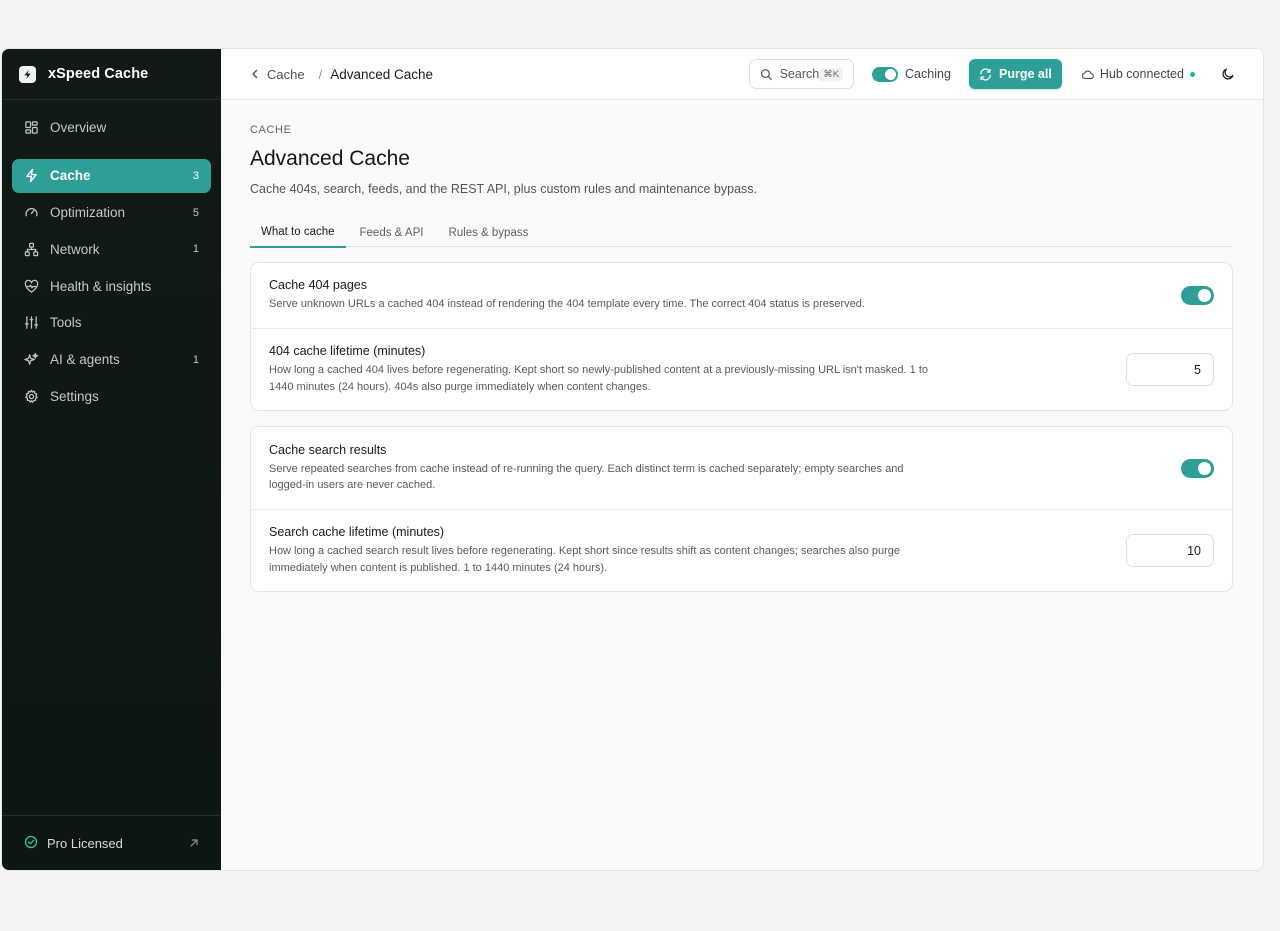  What do you see at coordinates (88, 213) in the screenshot?
I see `sidebar-item-label: Optimization` at bounding box center [88, 213].